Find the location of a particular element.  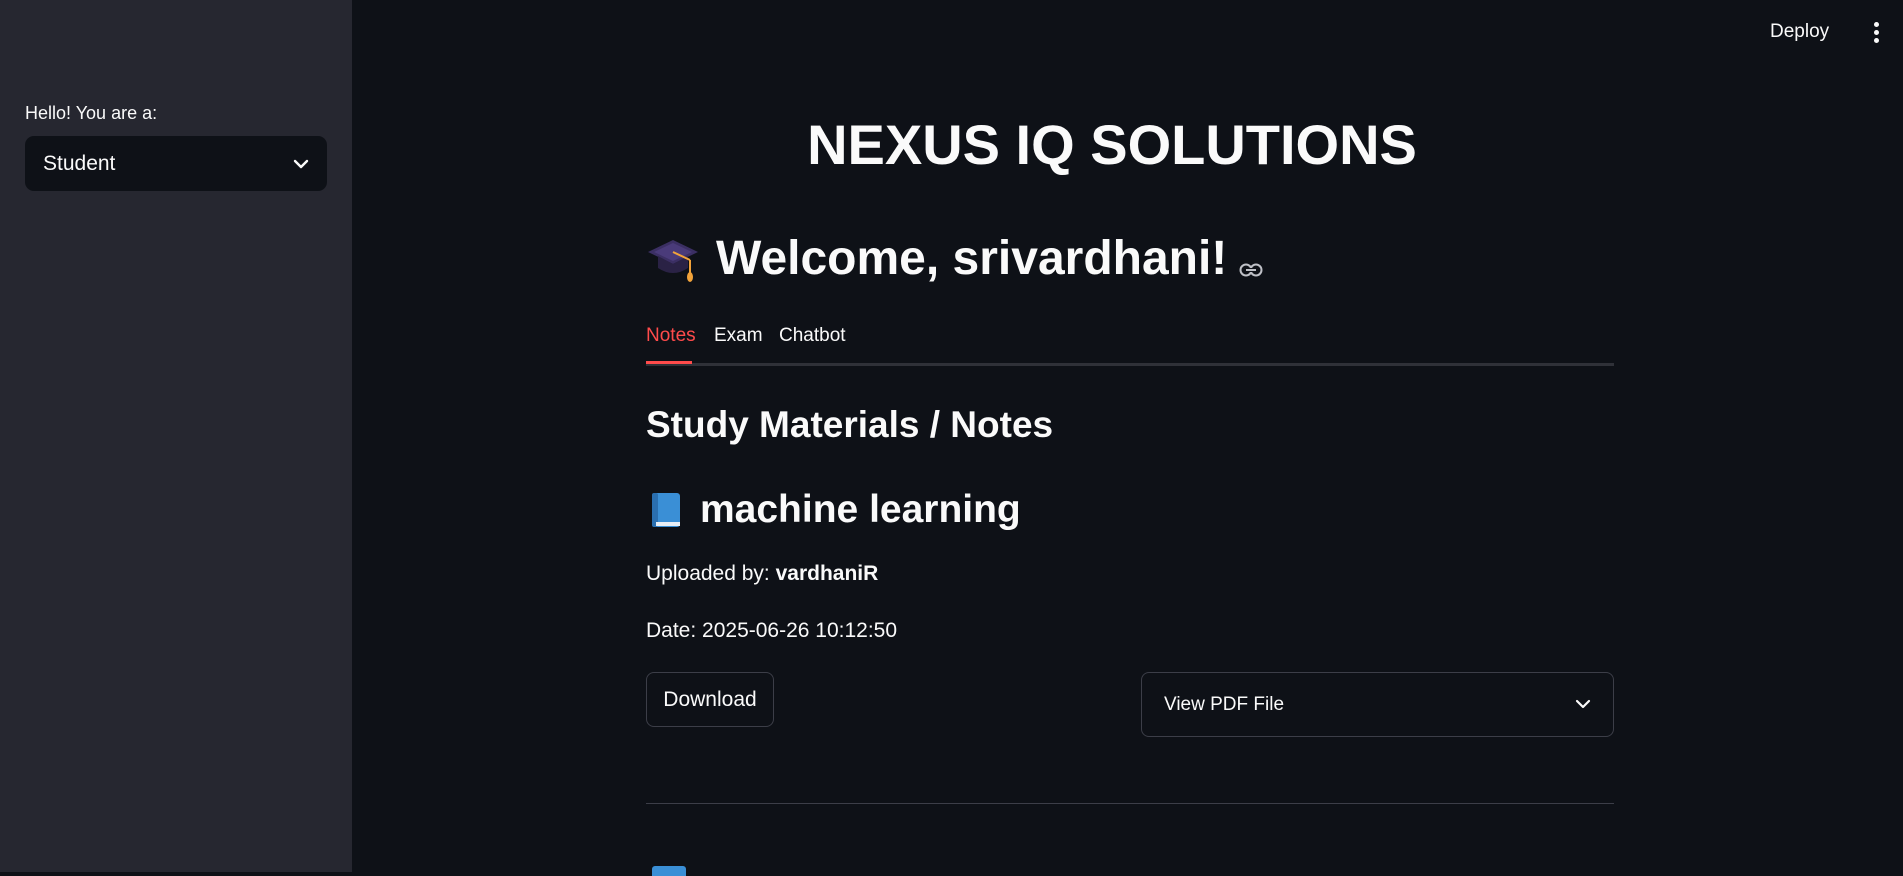

tab-bar: Notes Exam Chatbot is located at coordinates (1130, 342).